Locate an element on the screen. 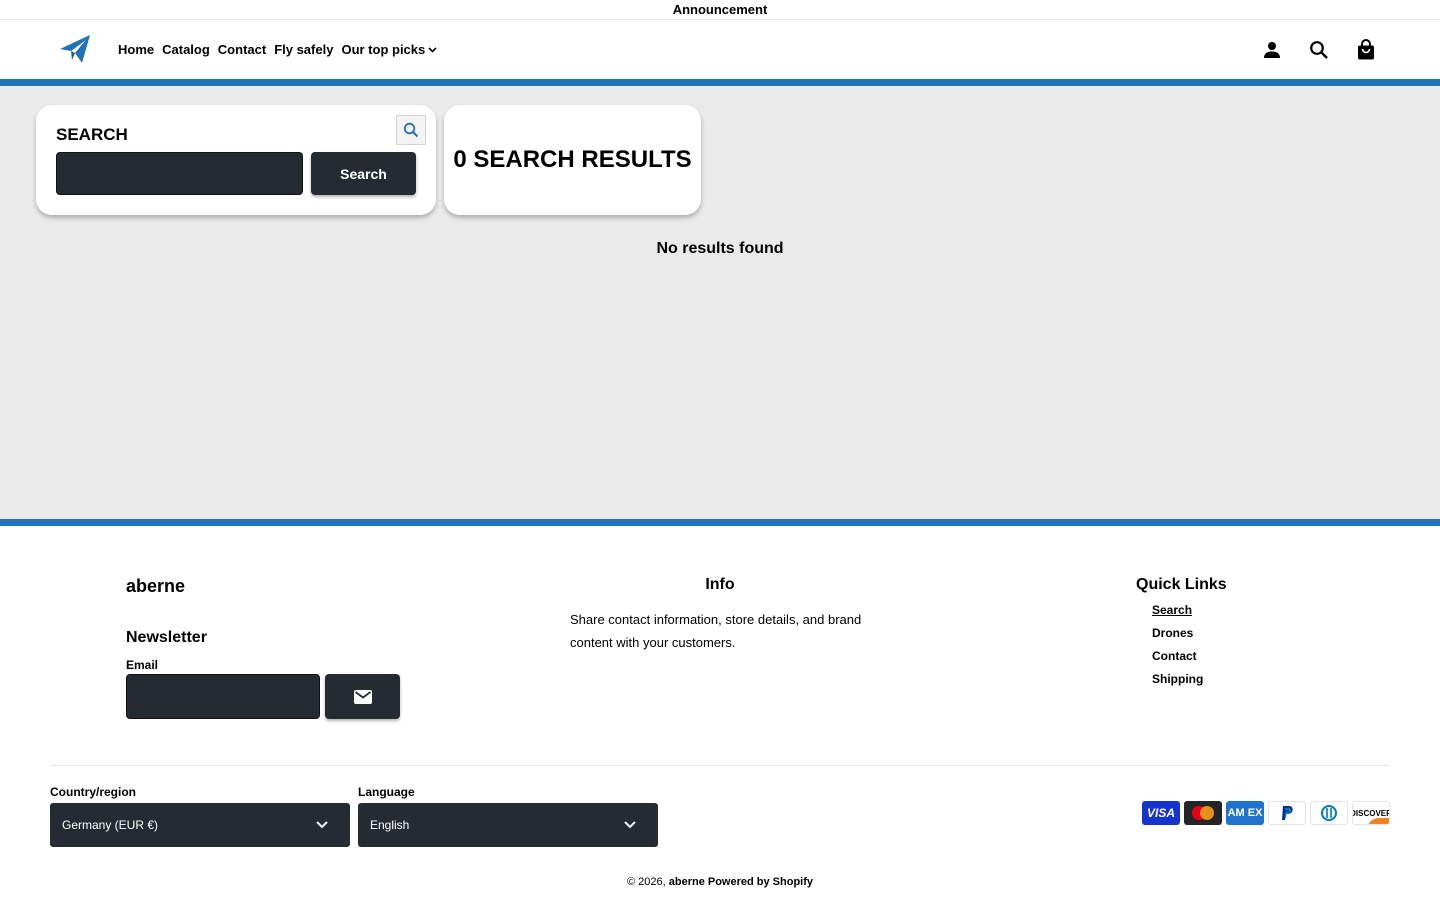 Image resolution: width=1440 pixels, height=900 pixels. search-icon is located at coordinates (1319, 50).